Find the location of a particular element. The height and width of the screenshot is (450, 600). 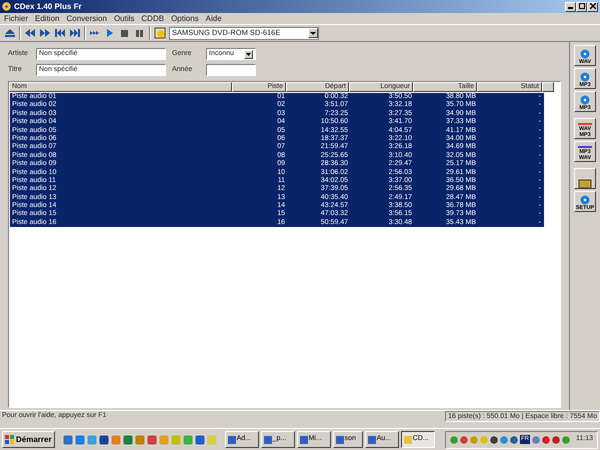

database-icon is located at coordinates (585, 183).